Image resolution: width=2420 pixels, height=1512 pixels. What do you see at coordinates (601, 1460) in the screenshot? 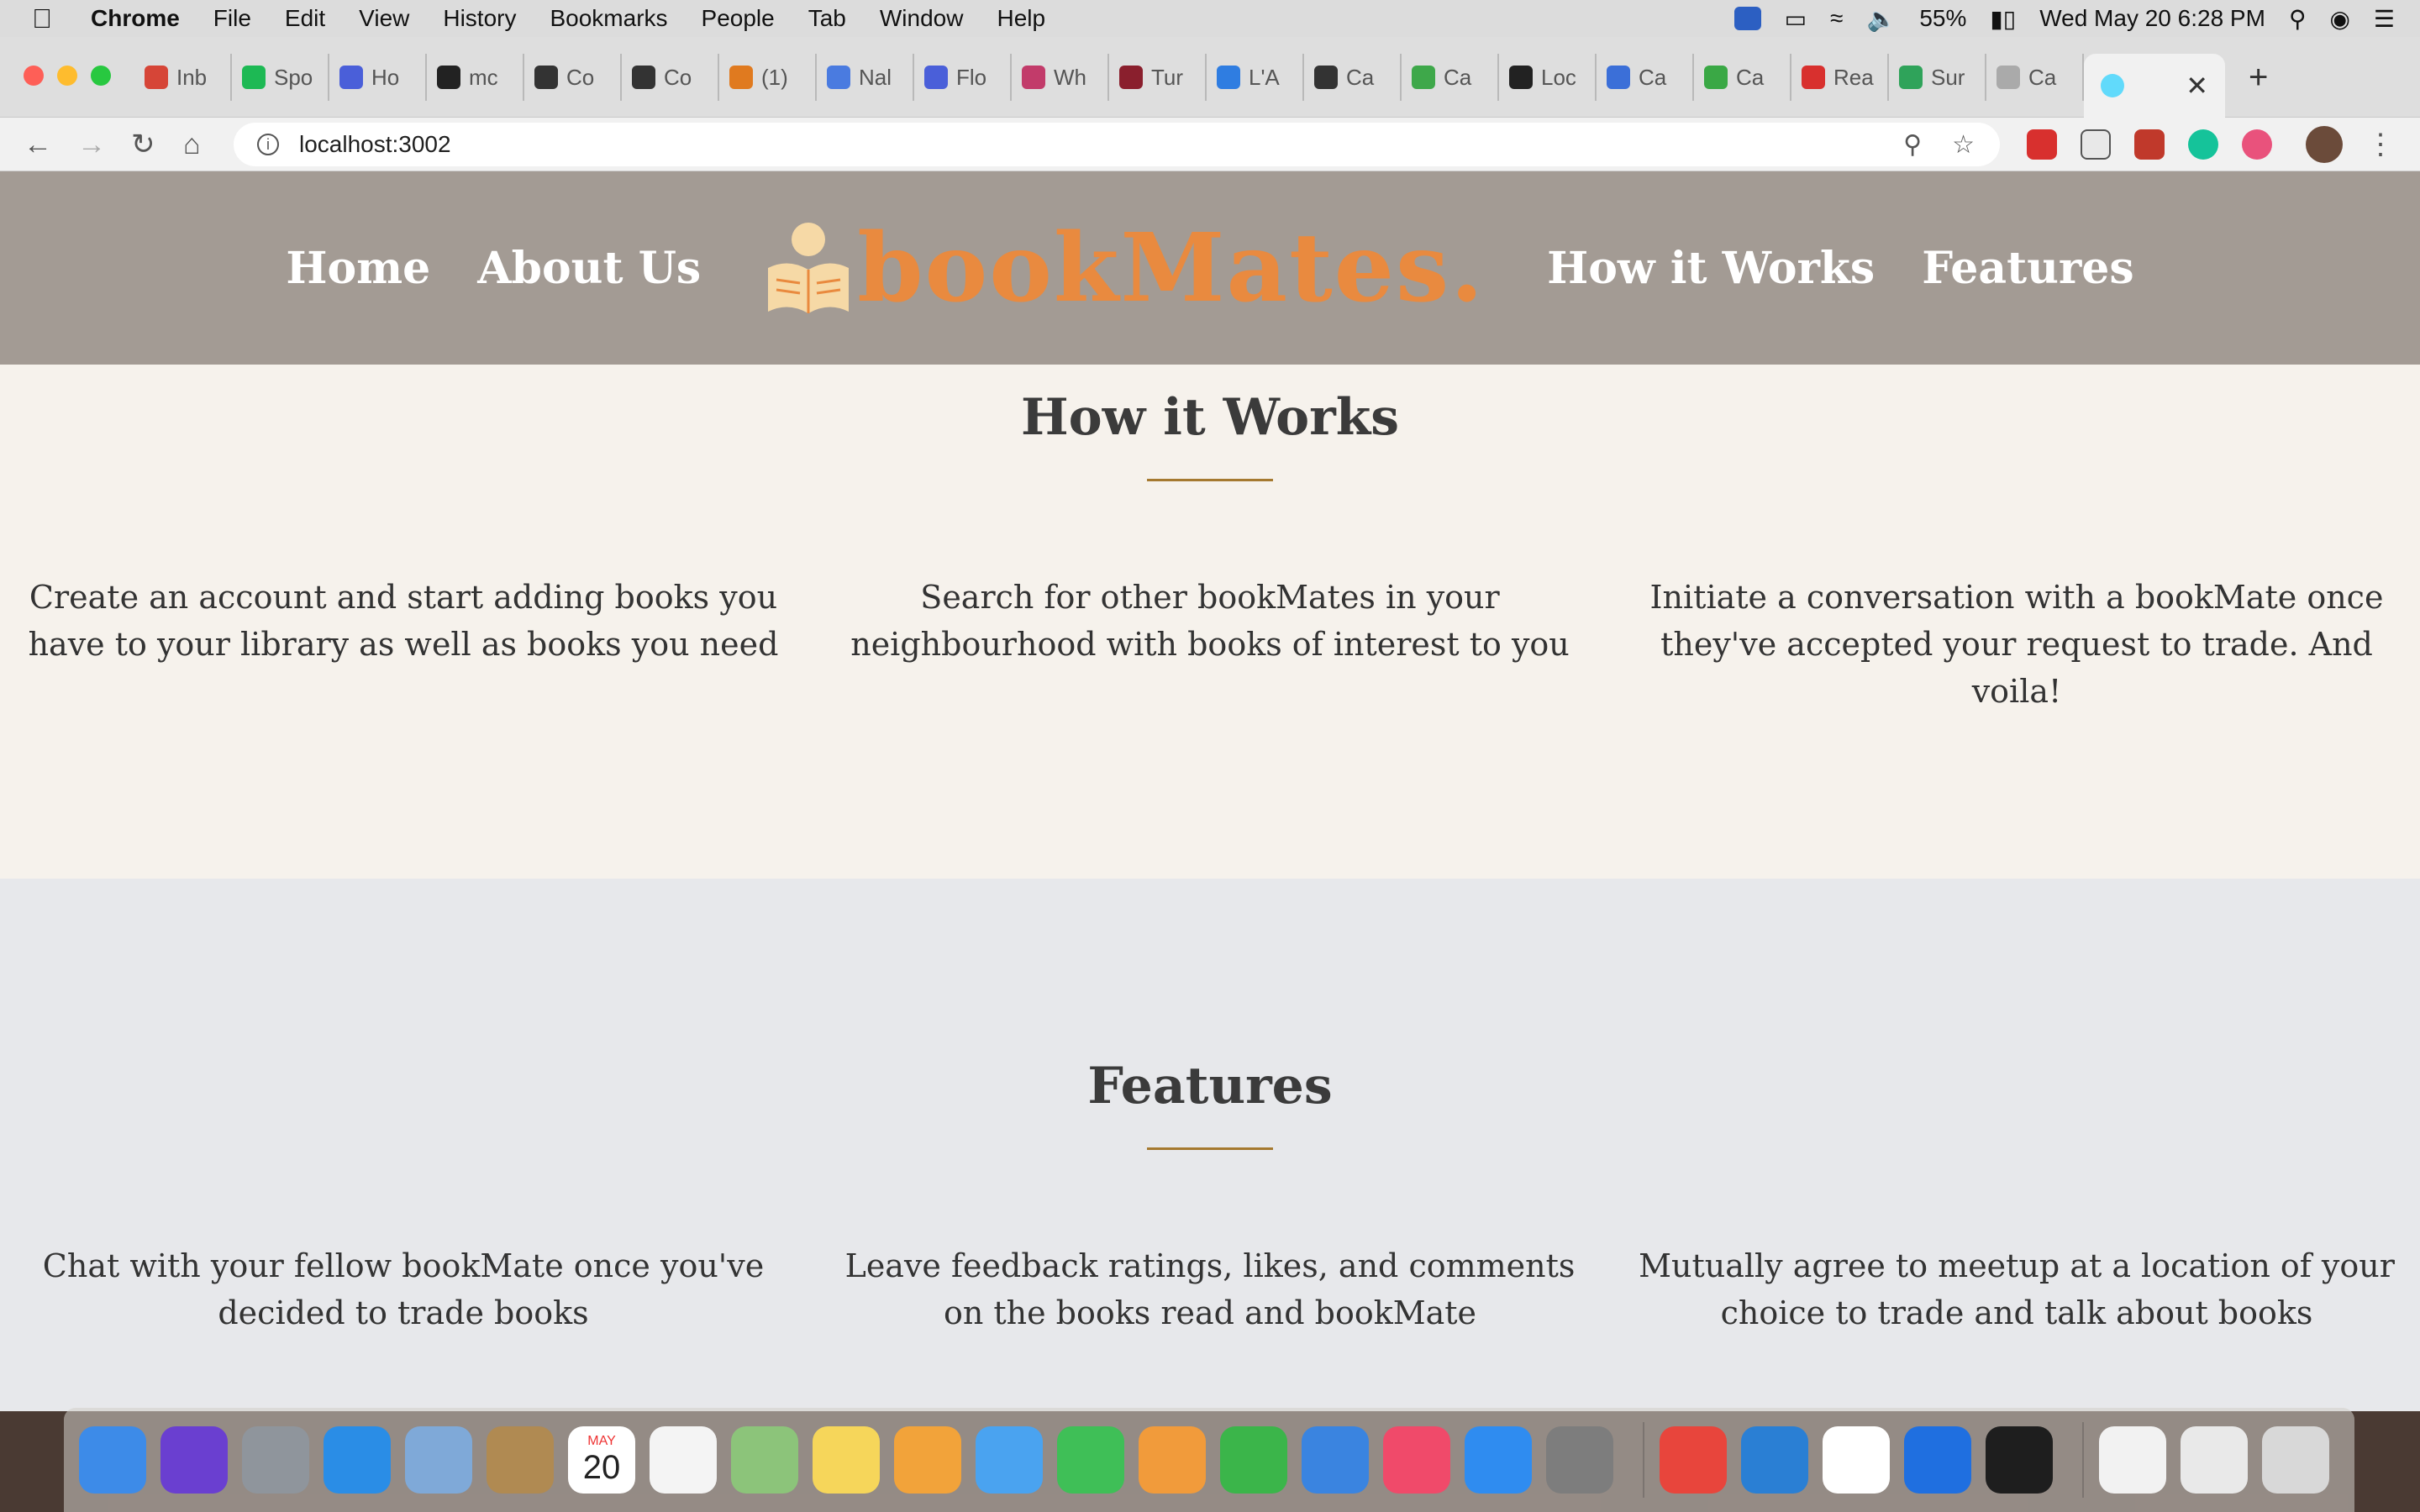
I see `calendar-icon: MAY 20` at bounding box center [601, 1460].